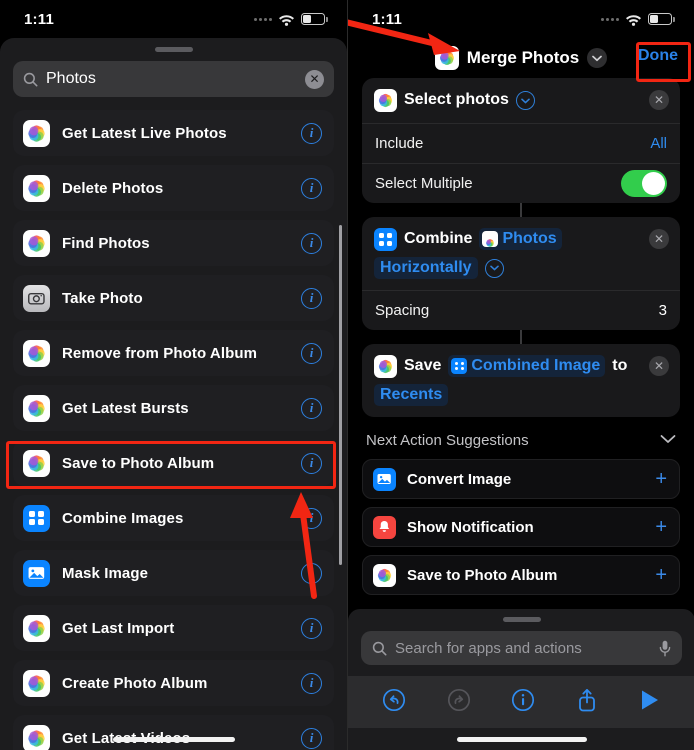 The width and height of the screenshot is (694, 750). What do you see at coordinates (665, 648) in the screenshot?
I see `microphone-icon` at bounding box center [665, 648].